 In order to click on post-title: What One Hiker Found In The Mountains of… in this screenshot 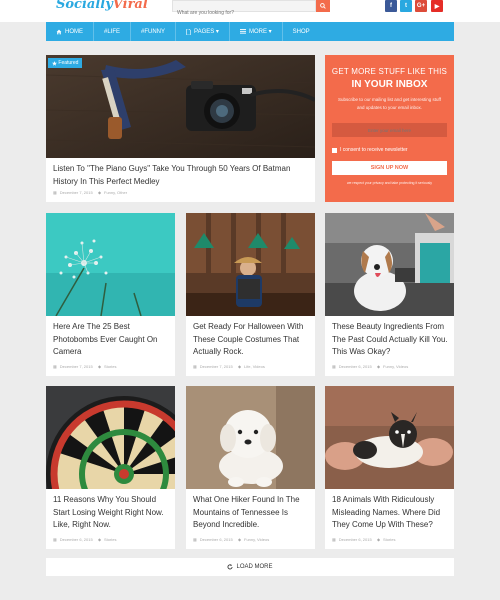, I will do `click(251, 513)`.